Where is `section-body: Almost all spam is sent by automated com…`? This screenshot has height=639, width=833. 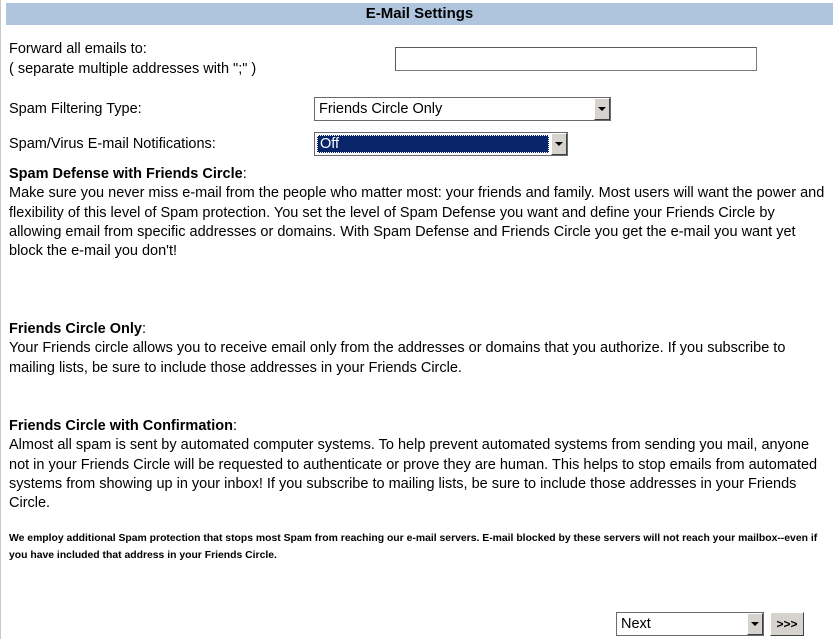
section-body: Almost all spam is sent by automated com… is located at coordinates (413, 474).